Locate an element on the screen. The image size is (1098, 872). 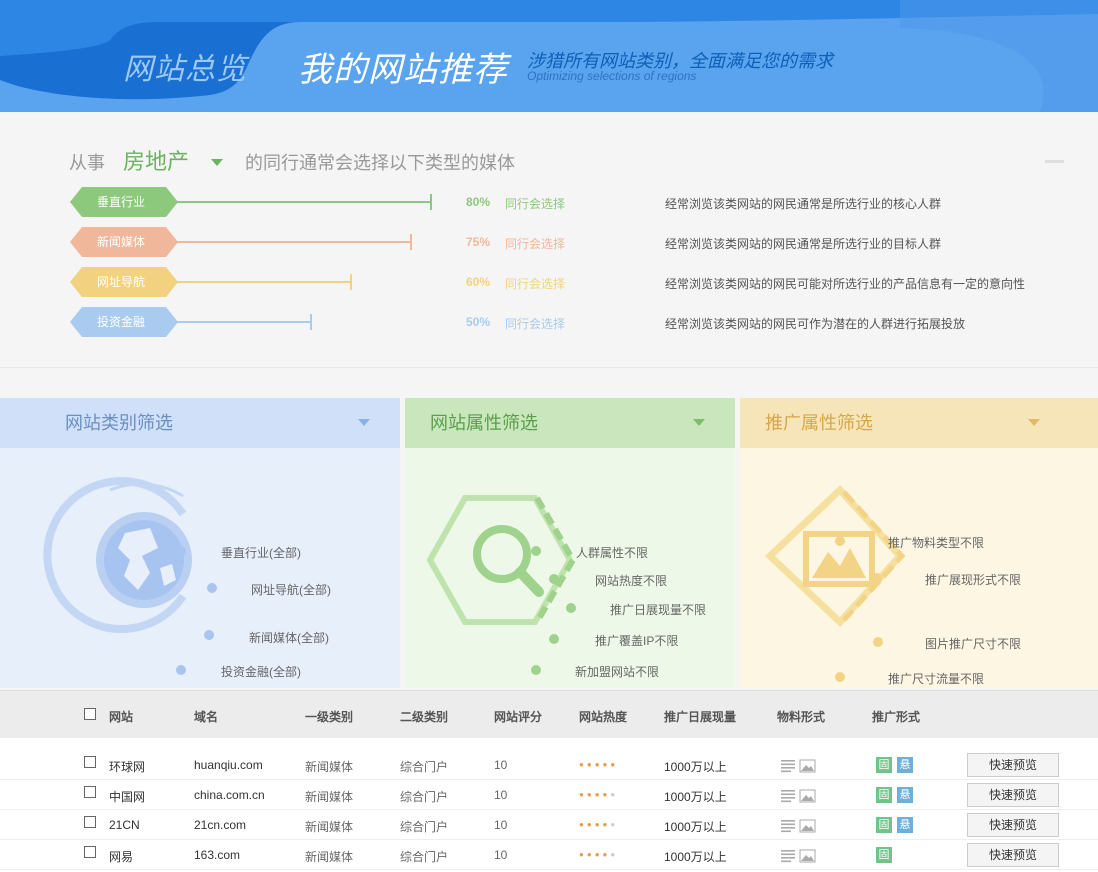
lead-suffix: 的同行通常会选择以下类型的媒体 is located at coordinates (380, 163).